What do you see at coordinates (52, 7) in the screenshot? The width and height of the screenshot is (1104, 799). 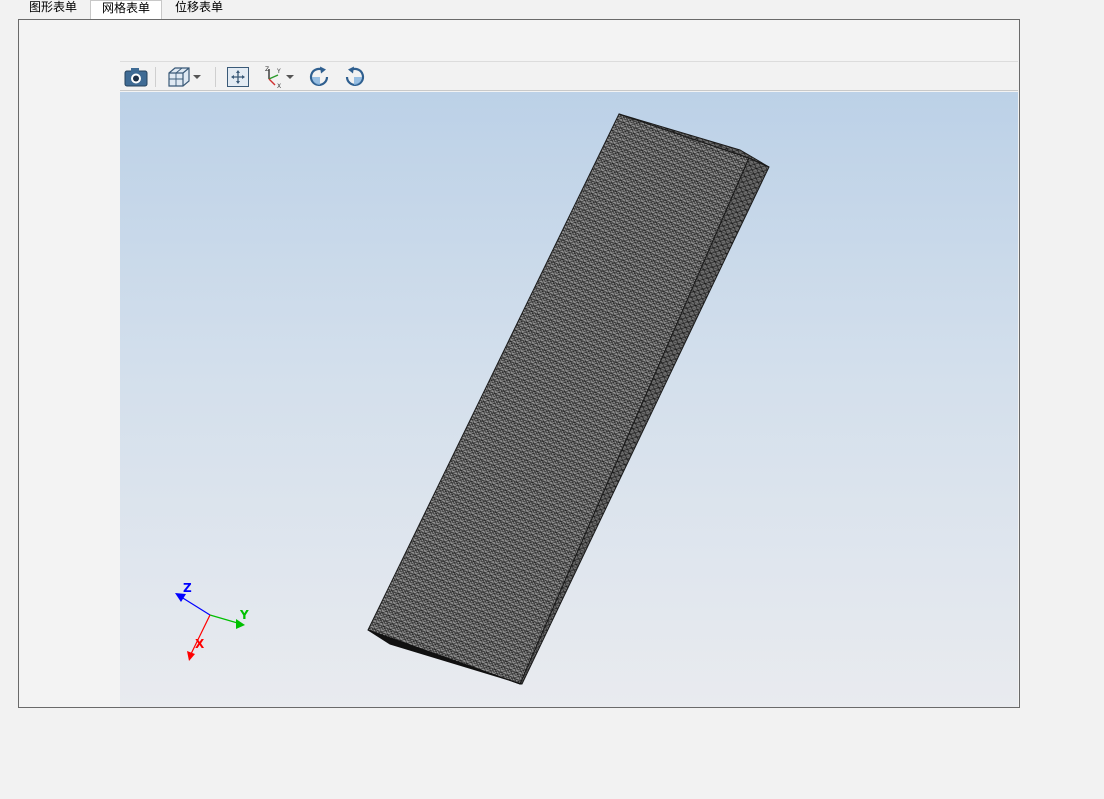 I see `tab-label: 图形表单` at bounding box center [52, 7].